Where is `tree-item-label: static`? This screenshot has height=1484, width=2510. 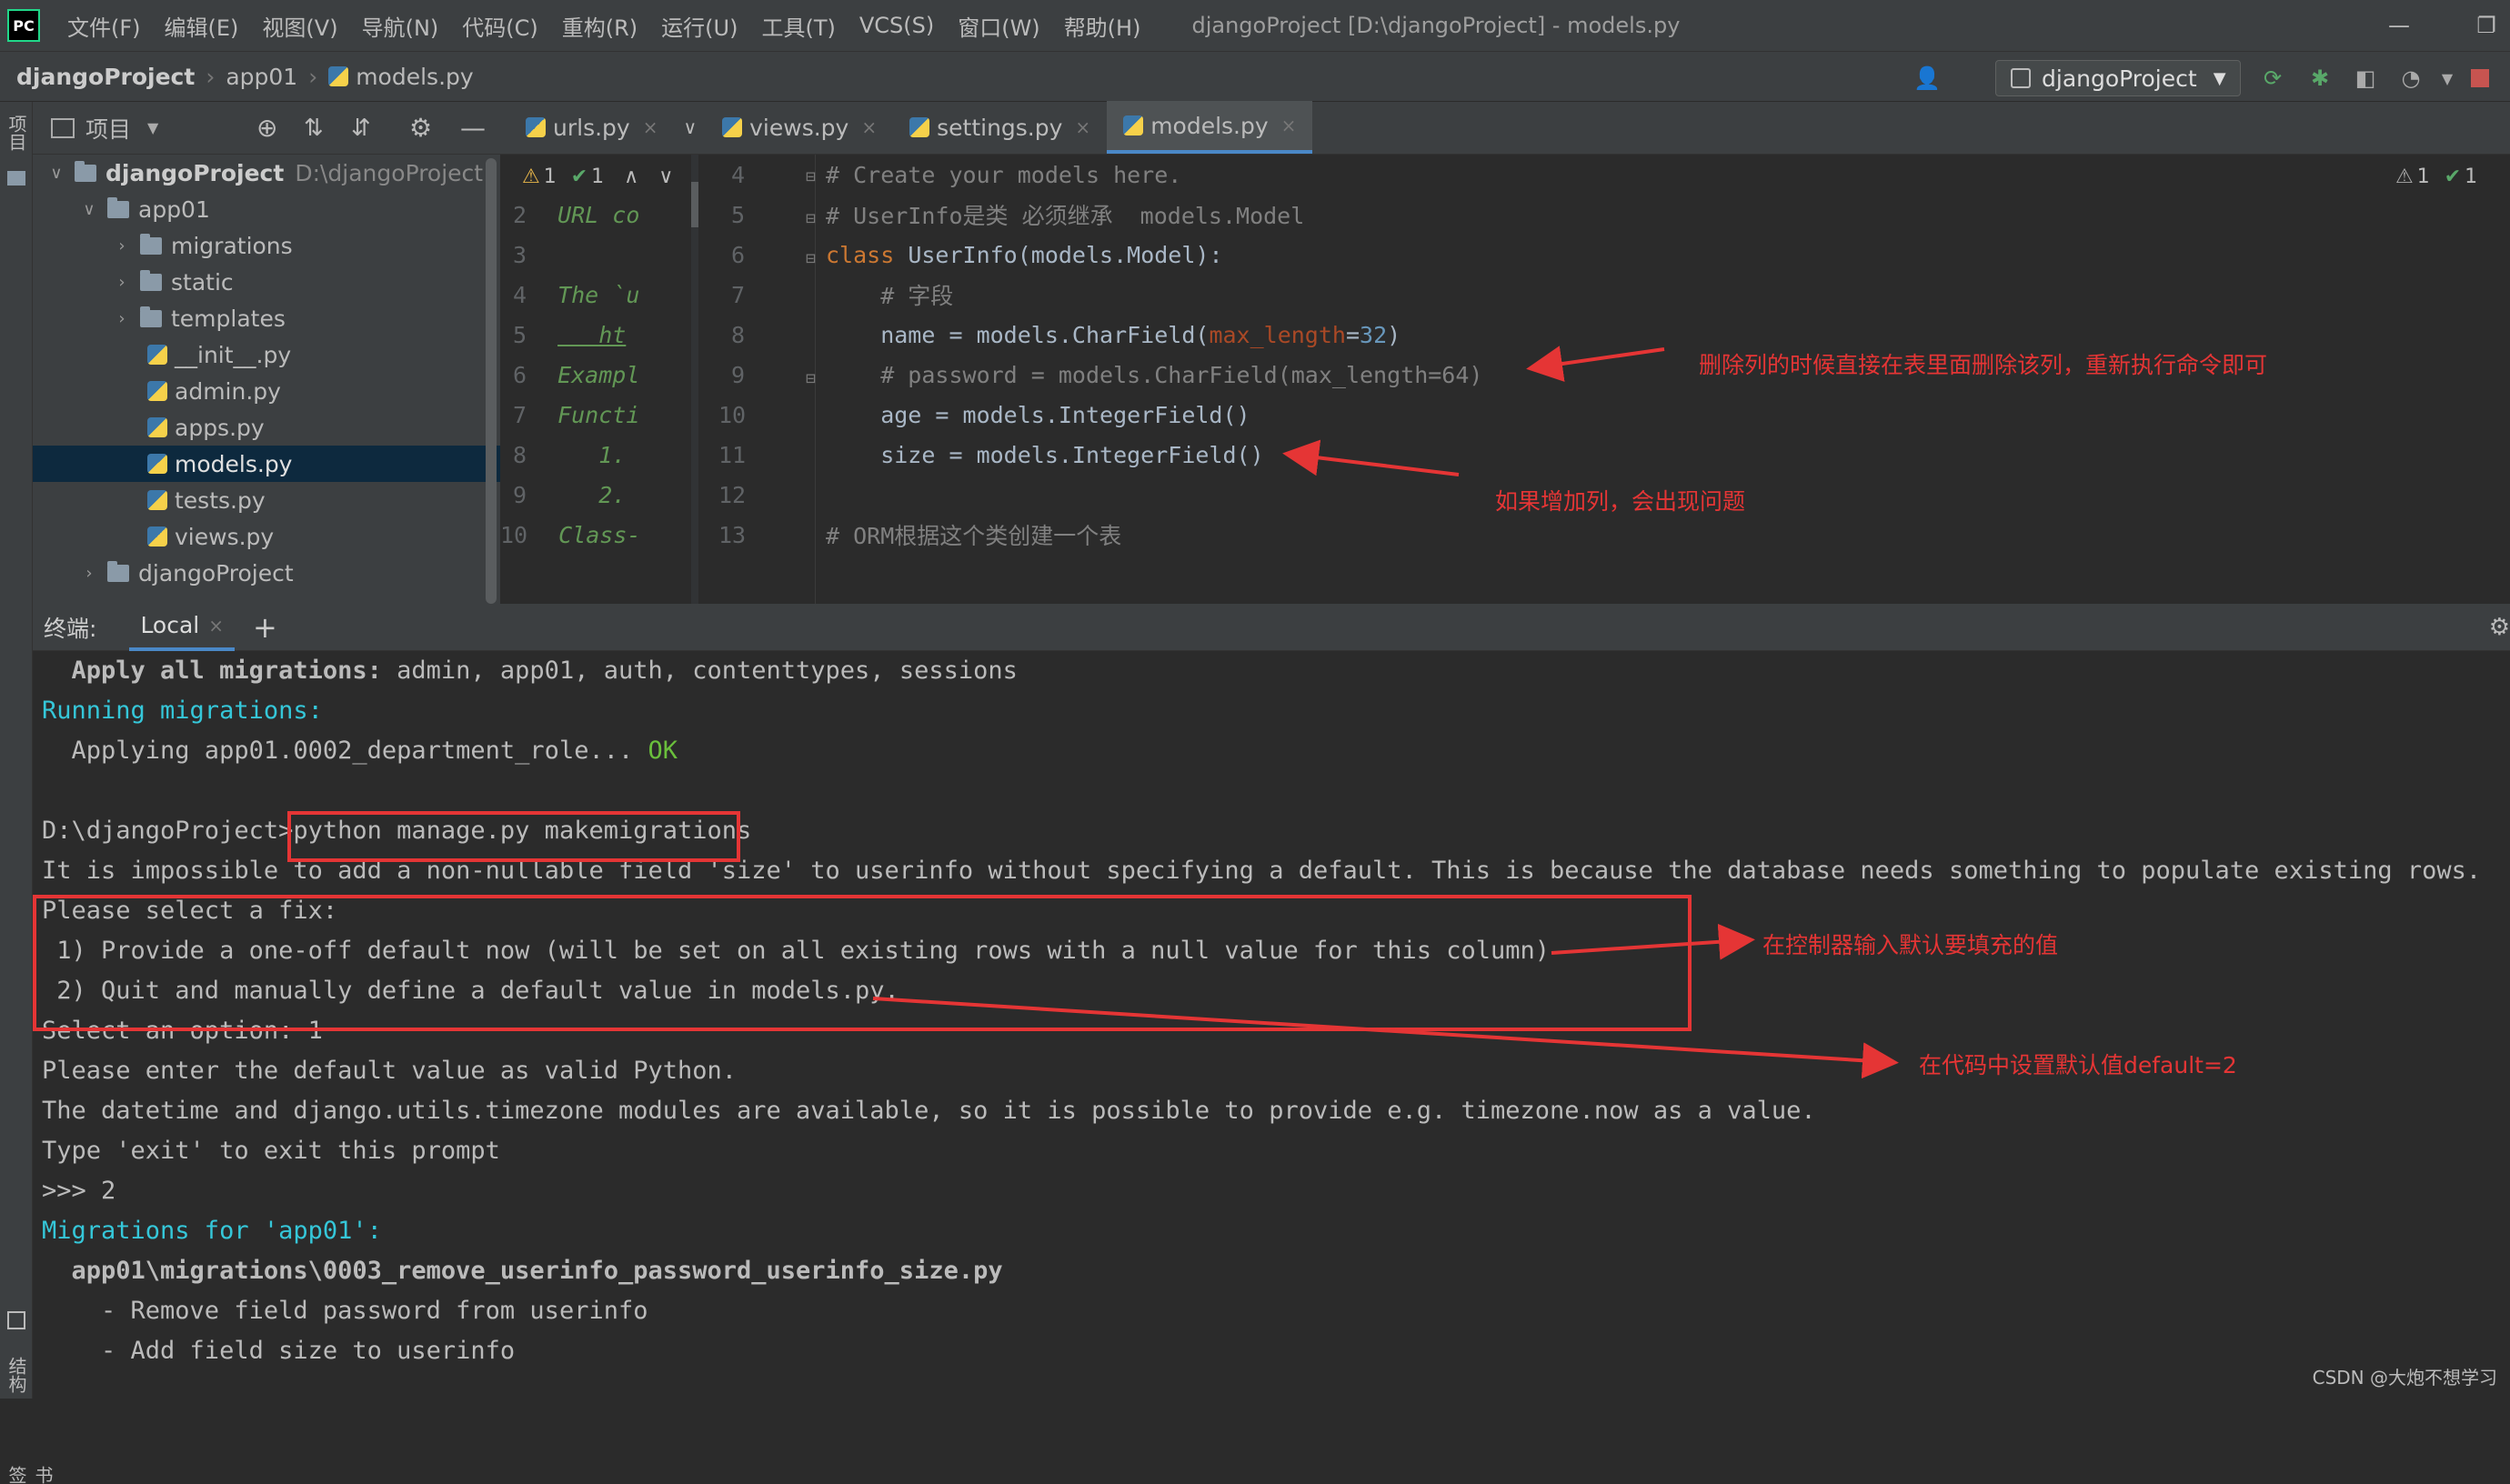 tree-item-label: static is located at coordinates (202, 283).